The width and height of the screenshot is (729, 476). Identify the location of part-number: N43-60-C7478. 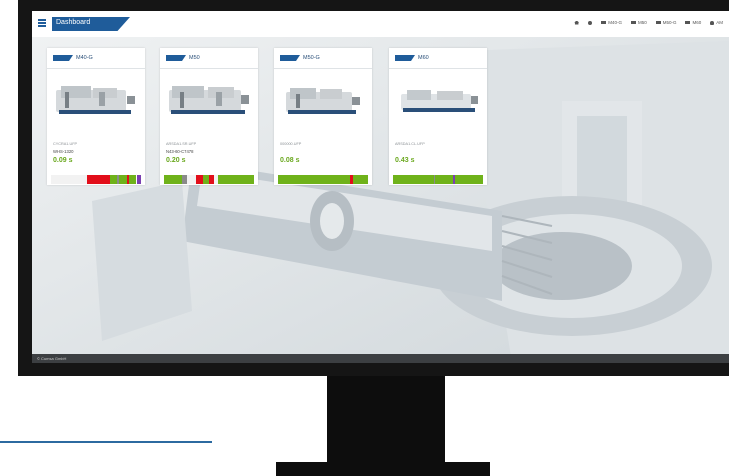
(180, 151).